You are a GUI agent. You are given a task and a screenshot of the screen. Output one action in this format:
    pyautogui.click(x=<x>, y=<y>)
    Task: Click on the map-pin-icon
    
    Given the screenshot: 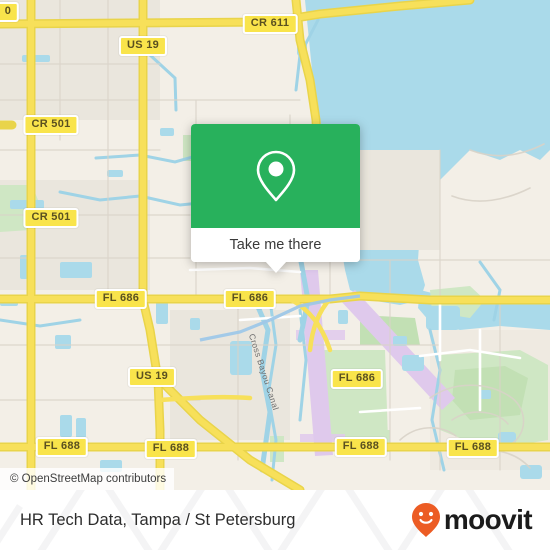 What is the action you would take?
    pyautogui.click(x=275, y=176)
    